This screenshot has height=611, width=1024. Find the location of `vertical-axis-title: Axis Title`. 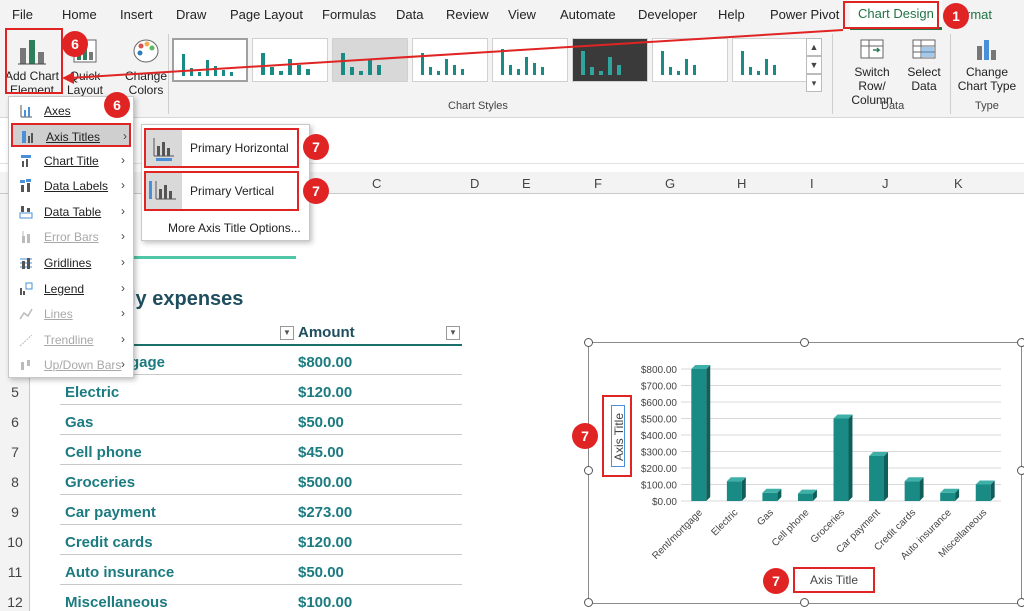

vertical-axis-title: Axis Title is located at coordinates (617, 436).